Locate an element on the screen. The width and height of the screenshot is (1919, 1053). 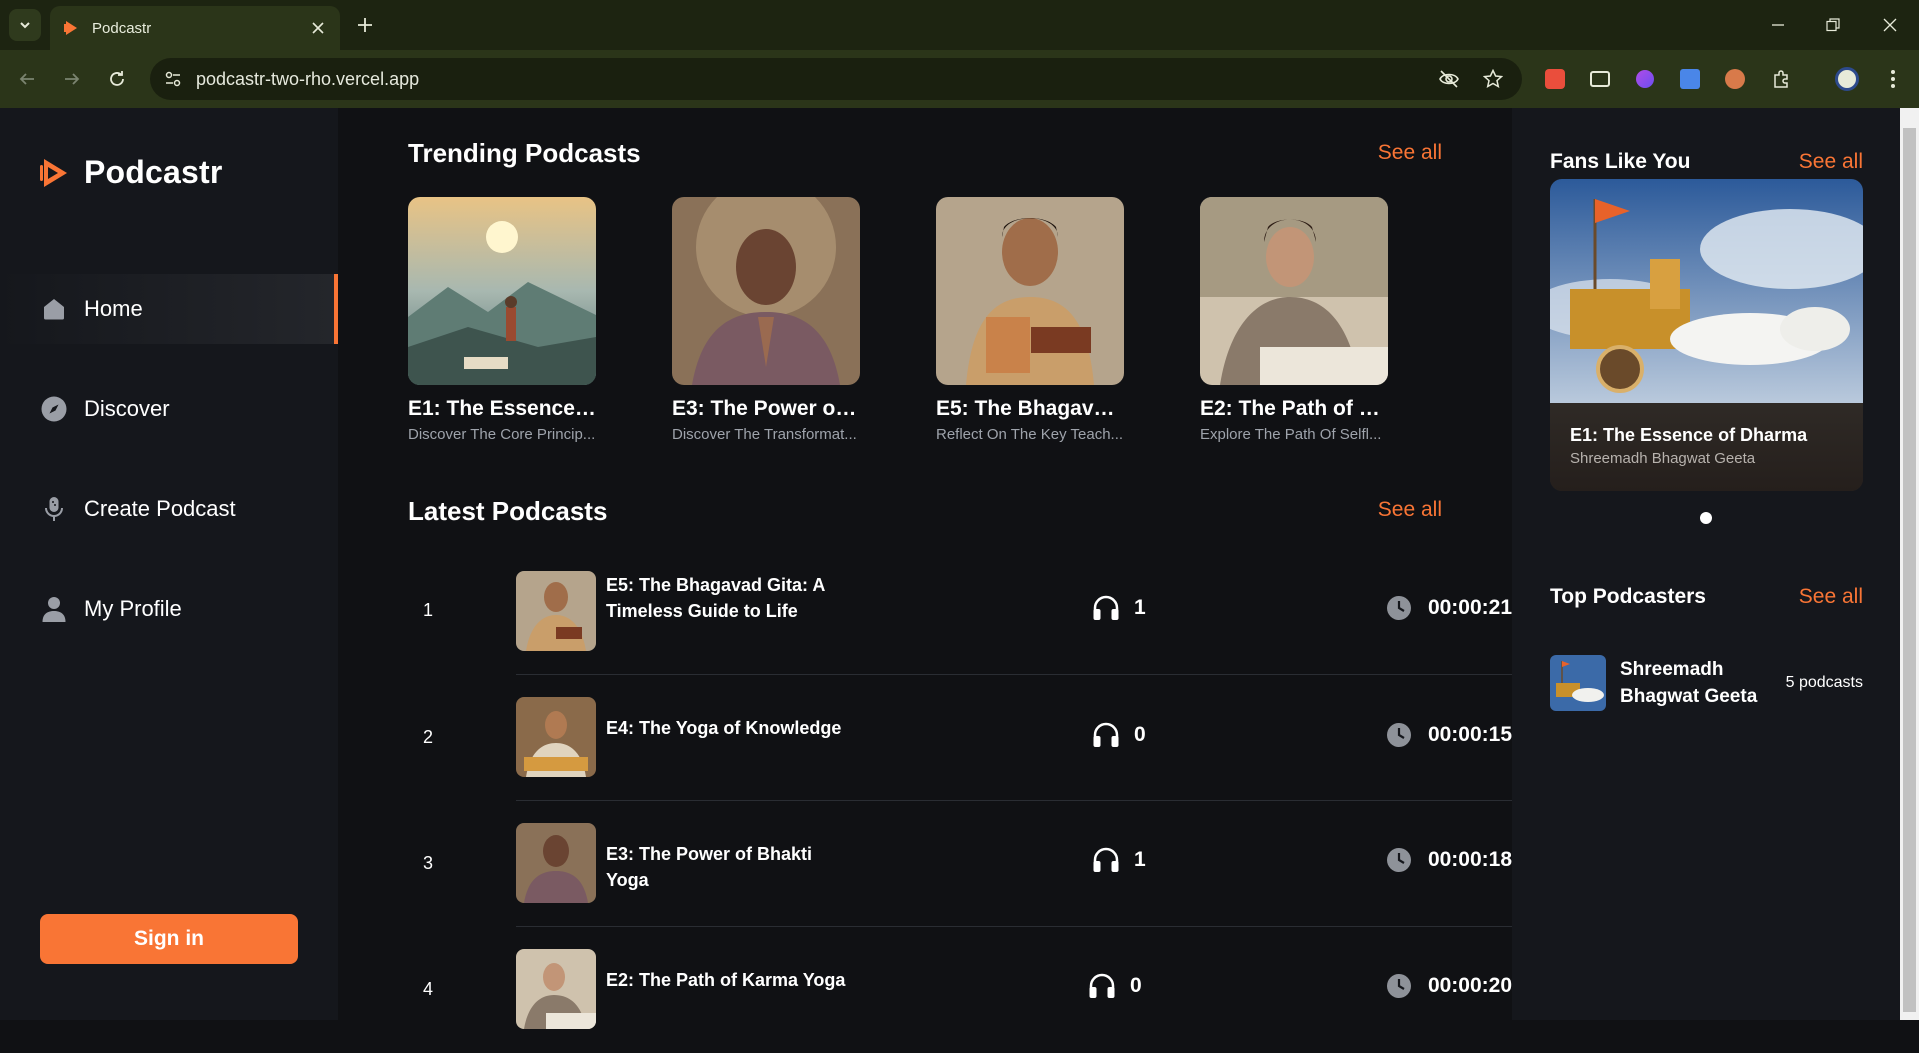
minimize-button is located at coordinates (1778, 25).